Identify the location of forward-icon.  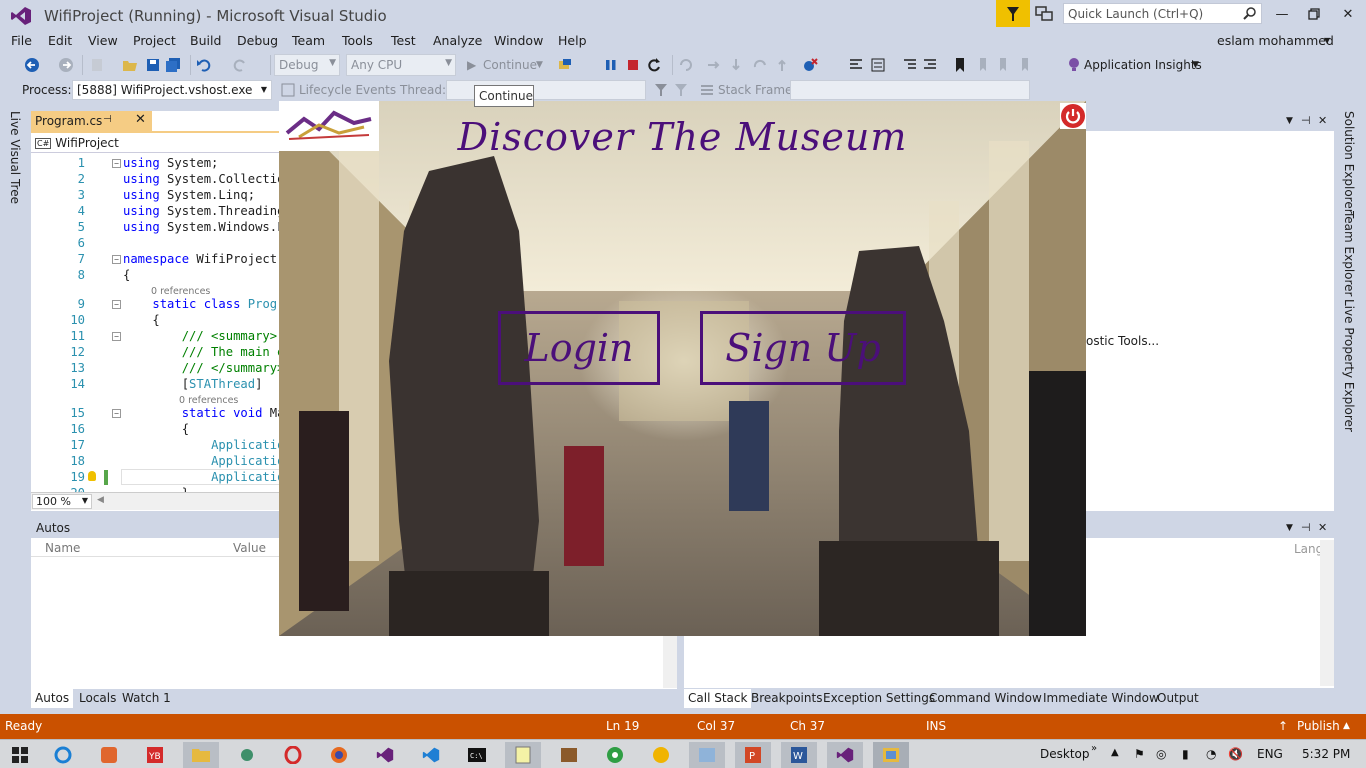
(66, 65).